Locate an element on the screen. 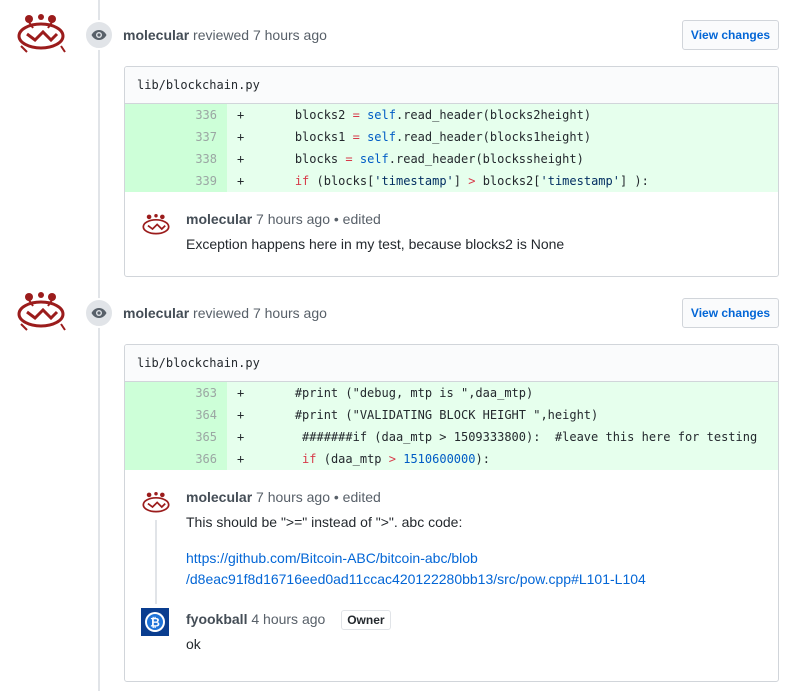 Image resolution: width=786 pixels, height=691 pixels. comment-meta: 4 hours ago is located at coordinates (288, 619).